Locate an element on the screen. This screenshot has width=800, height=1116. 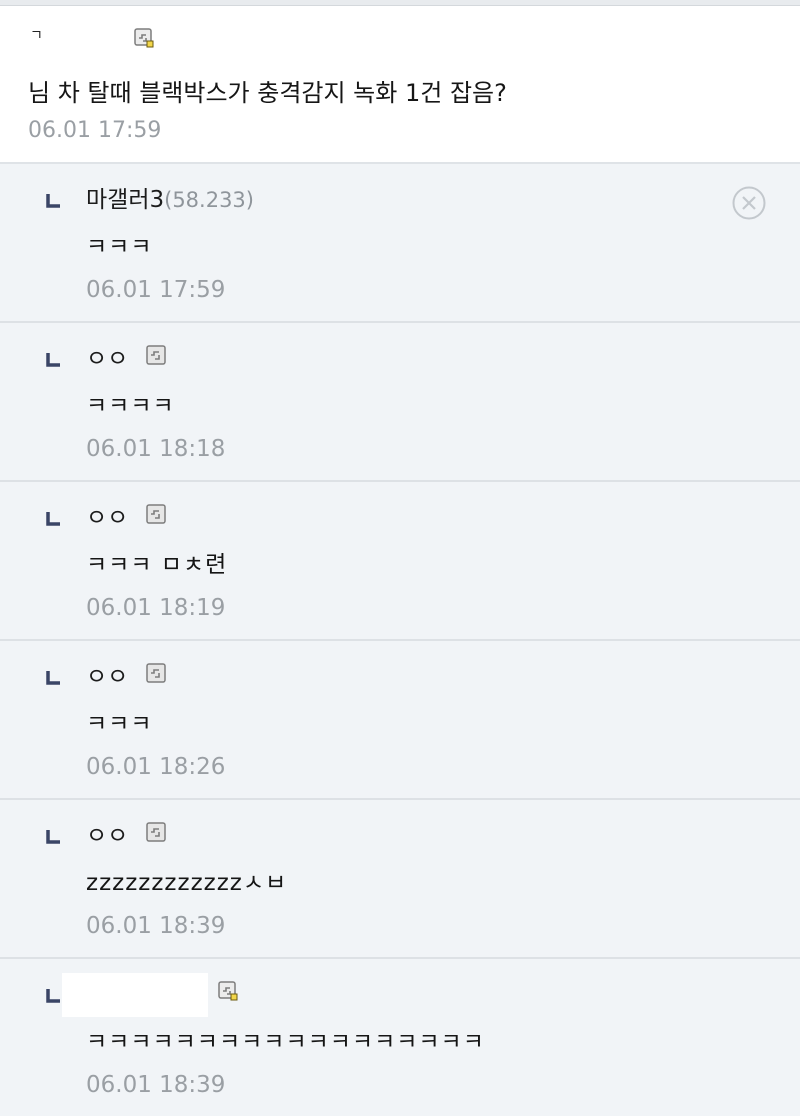
reply-text: zzzzzzzzzzzzㅅㅂ is located at coordinates (187, 883).